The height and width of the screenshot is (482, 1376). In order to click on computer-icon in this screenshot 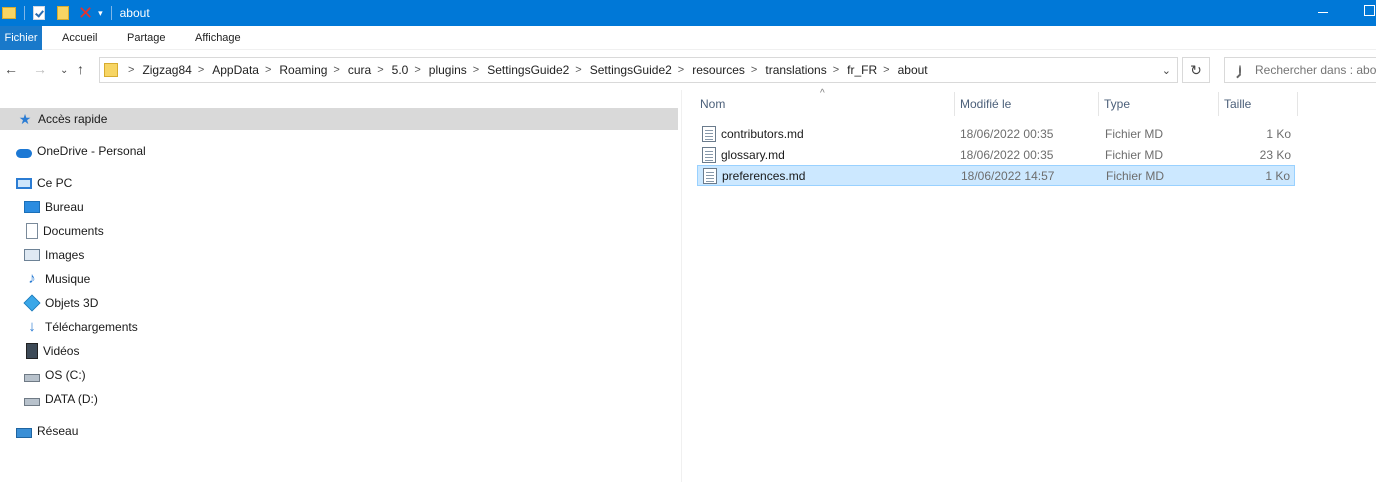, I will do `click(24, 183)`.